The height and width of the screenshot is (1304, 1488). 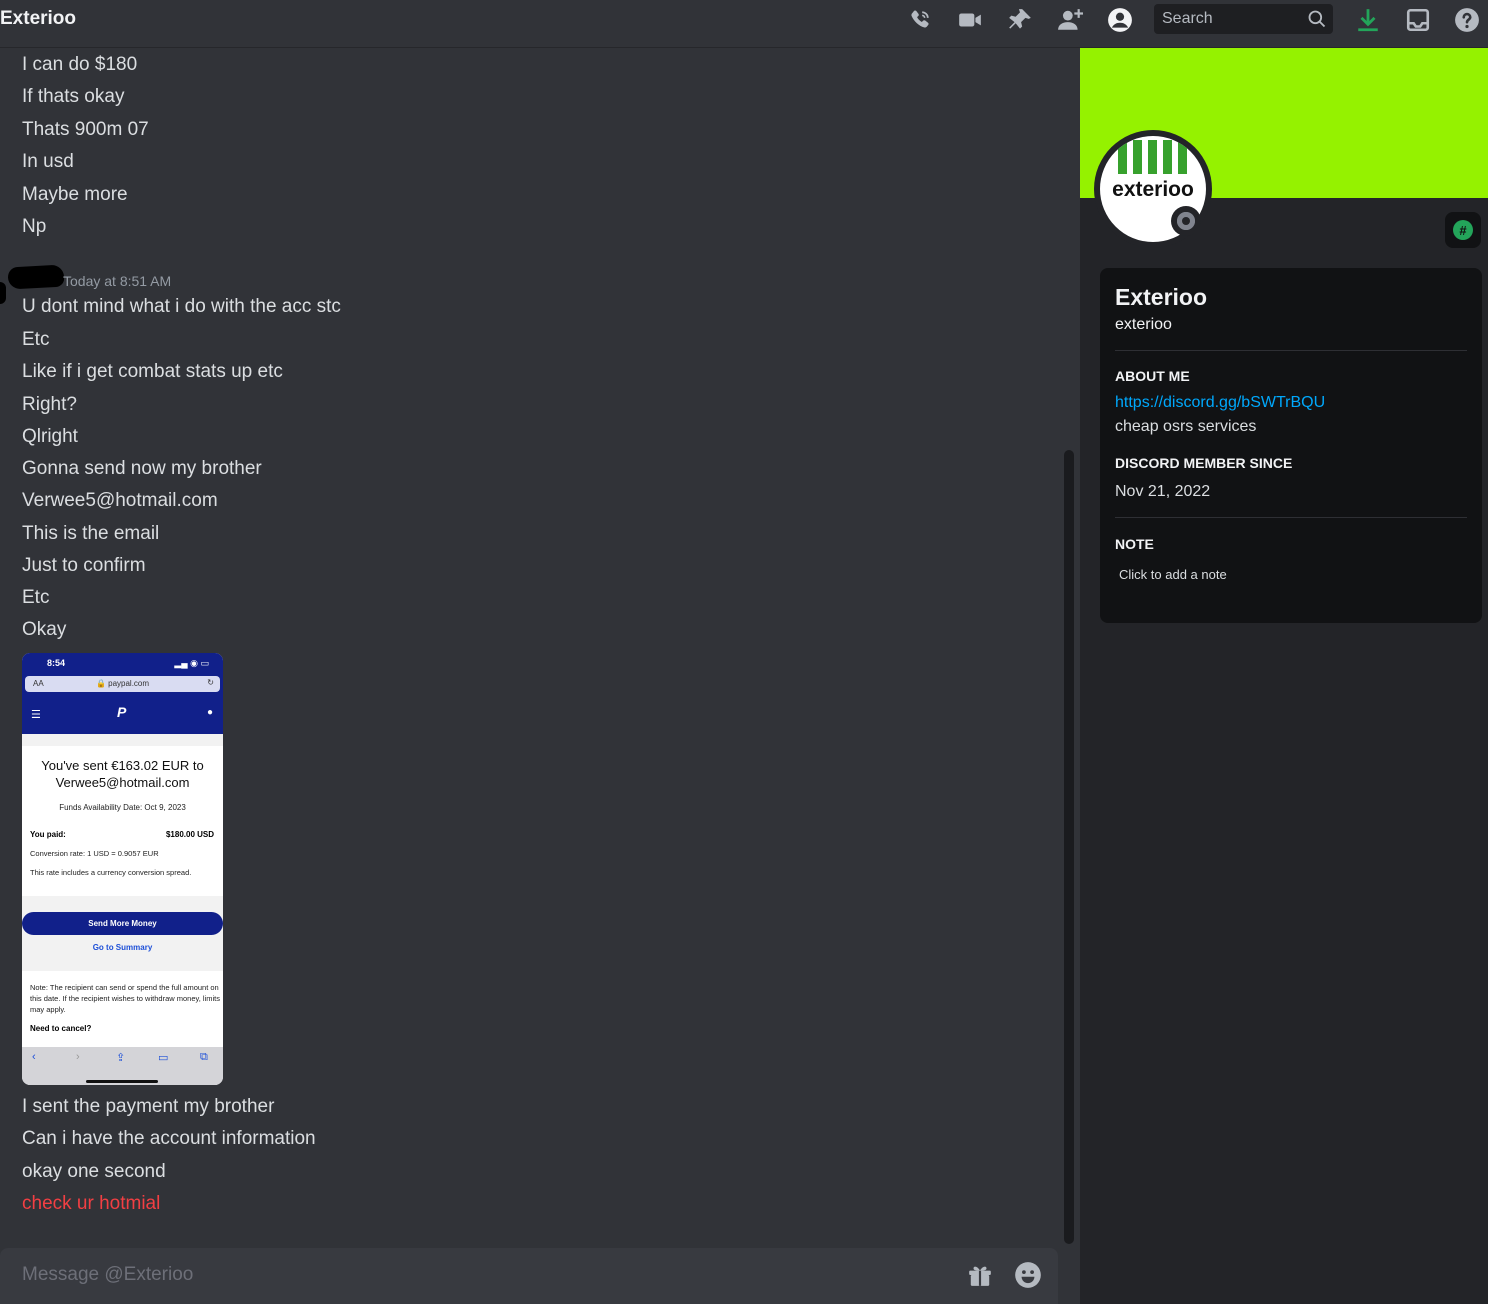 What do you see at coordinates (744, 24) in the screenshot?
I see `top-bar: Exterioo` at bounding box center [744, 24].